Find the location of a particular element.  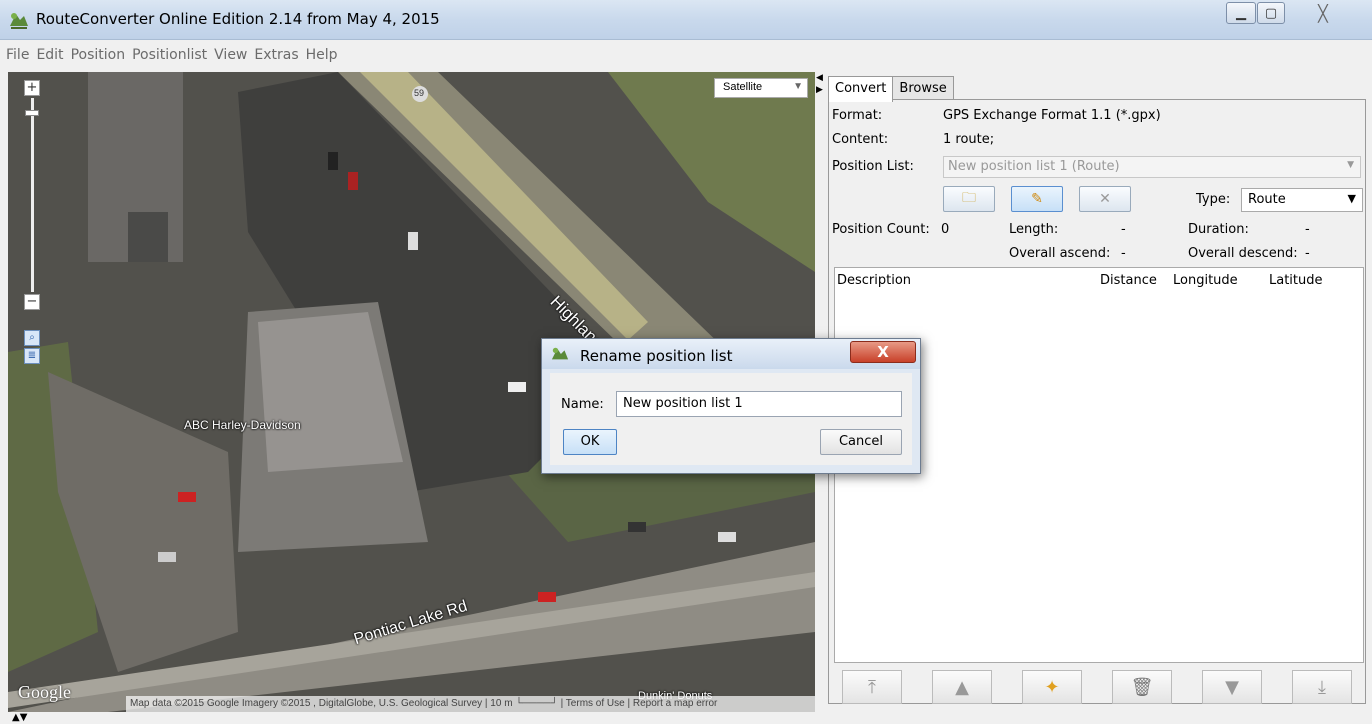

name-input: New position list 1 is located at coordinates (759, 404).